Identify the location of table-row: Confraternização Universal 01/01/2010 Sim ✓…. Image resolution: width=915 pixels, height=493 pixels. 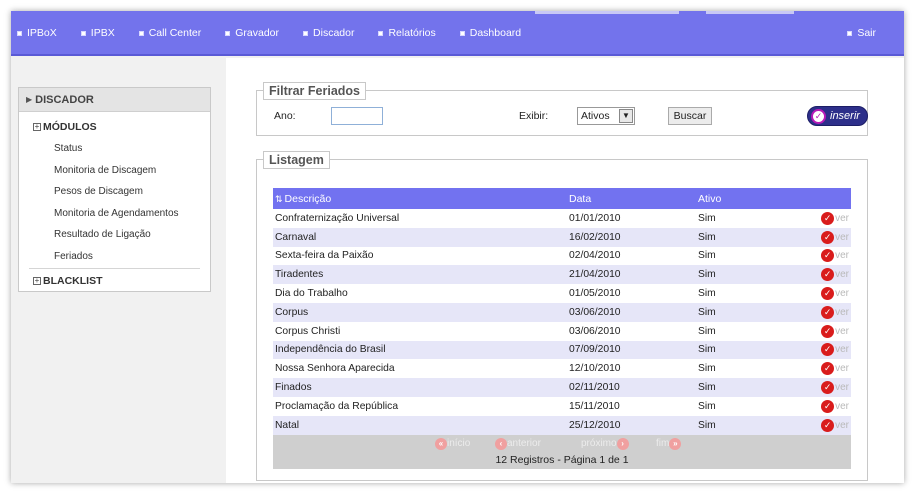
(562, 218).